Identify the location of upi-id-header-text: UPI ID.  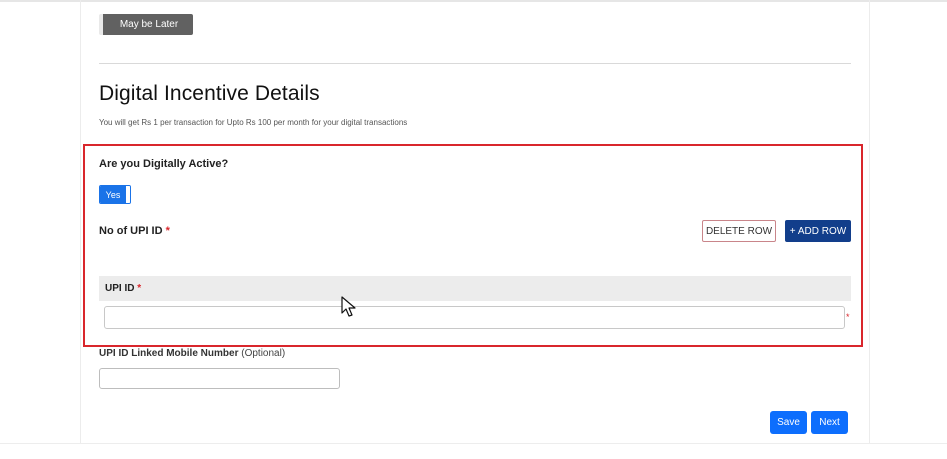
(120, 288).